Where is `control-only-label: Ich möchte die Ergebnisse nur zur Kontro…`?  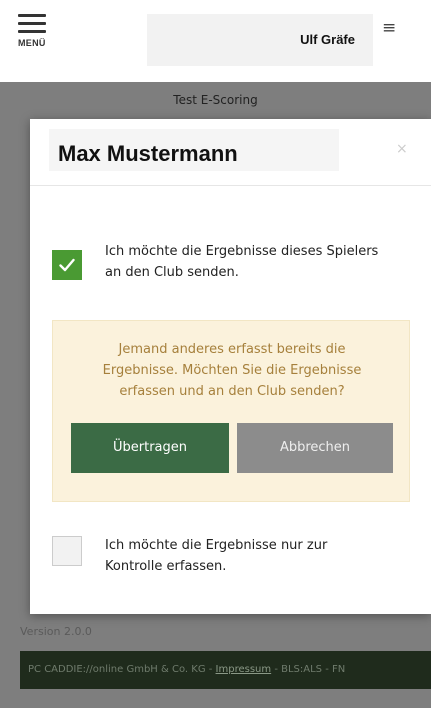
control-only-label: Ich möchte die Ergebnisse nur zur Kontro… is located at coordinates (216, 556).